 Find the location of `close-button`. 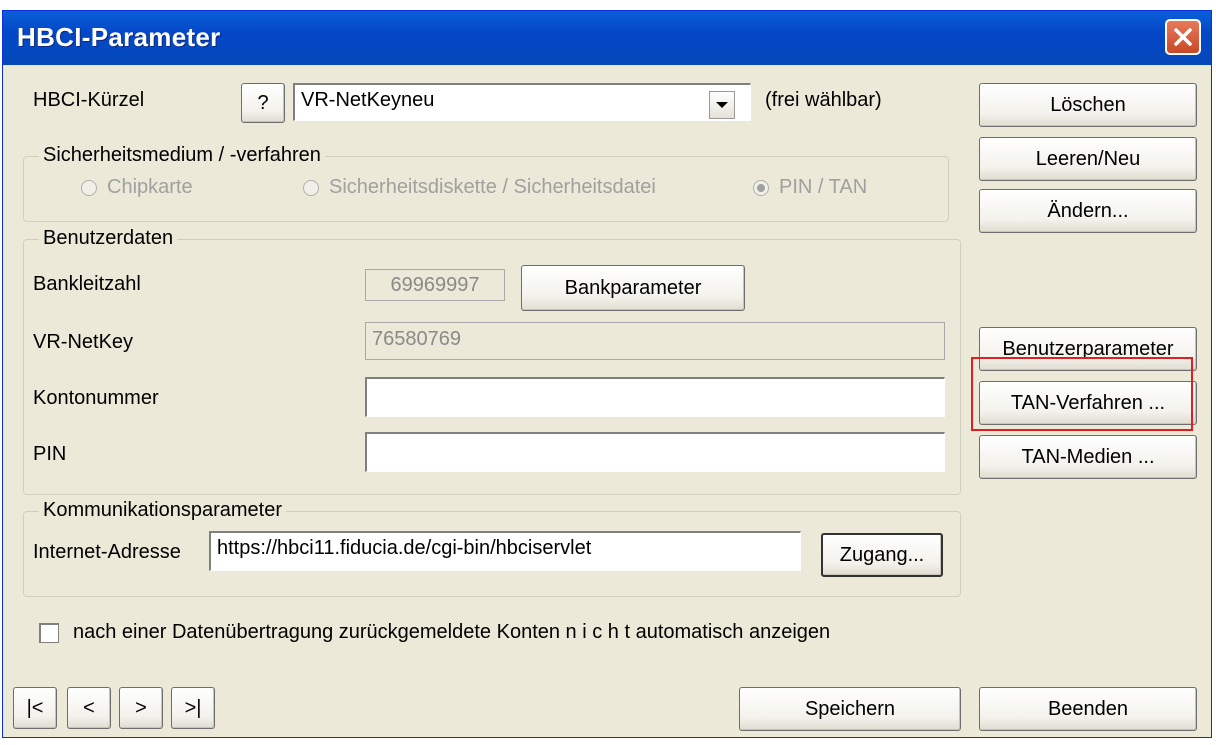

close-button is located at coordinates (1183, 37).